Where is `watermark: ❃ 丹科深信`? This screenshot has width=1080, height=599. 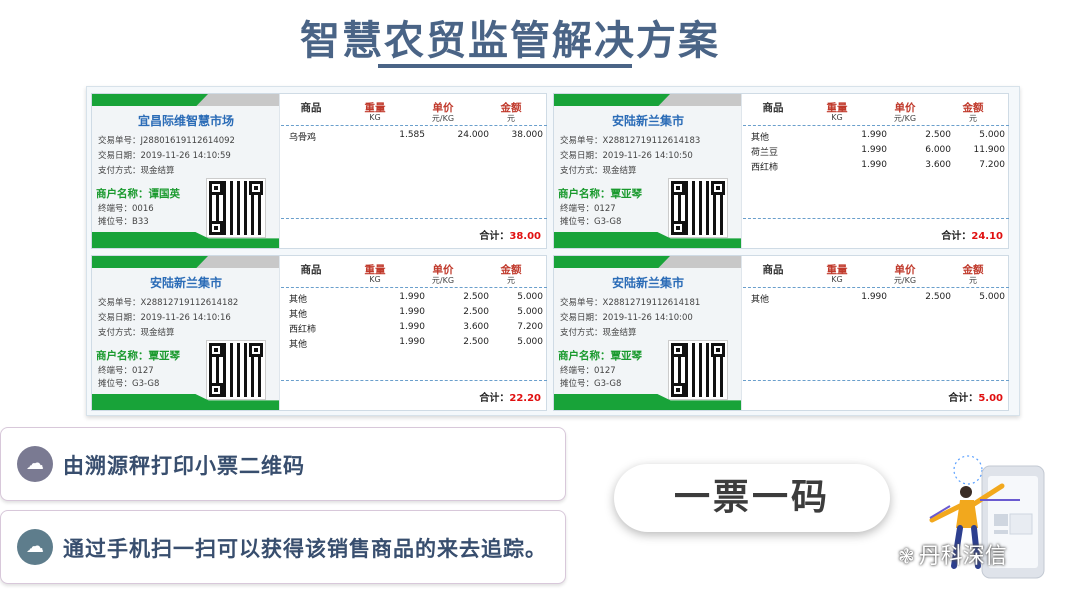 watermark: ❃ 丹科深信 is located at coordinates (952, 554).